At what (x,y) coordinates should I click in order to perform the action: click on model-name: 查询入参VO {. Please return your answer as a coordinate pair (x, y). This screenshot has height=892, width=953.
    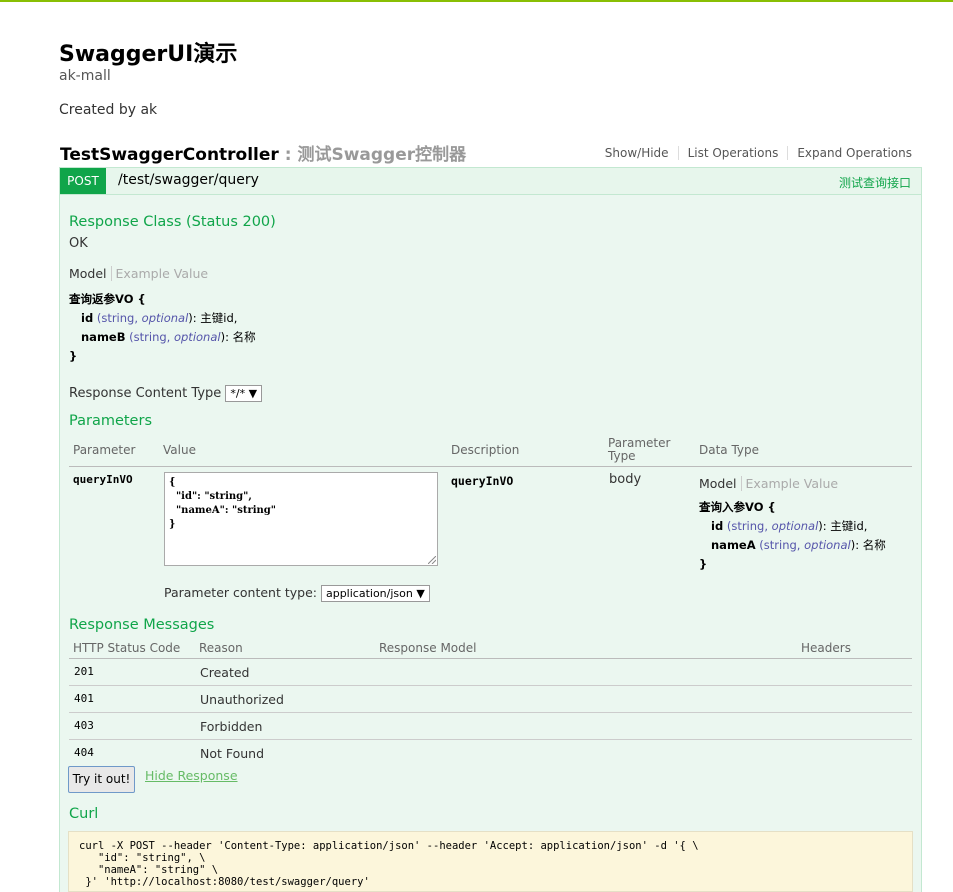
    Looking at the image, I should click on (737, 507).